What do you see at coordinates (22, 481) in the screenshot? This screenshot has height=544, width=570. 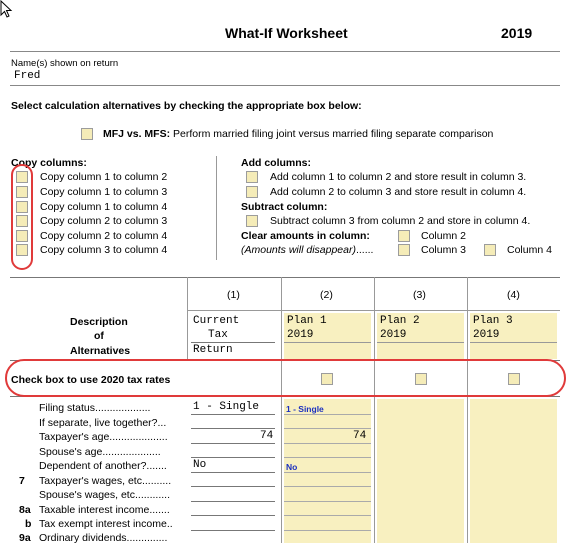 I see `row-7-number: 7` at bounding box center [22, 481].